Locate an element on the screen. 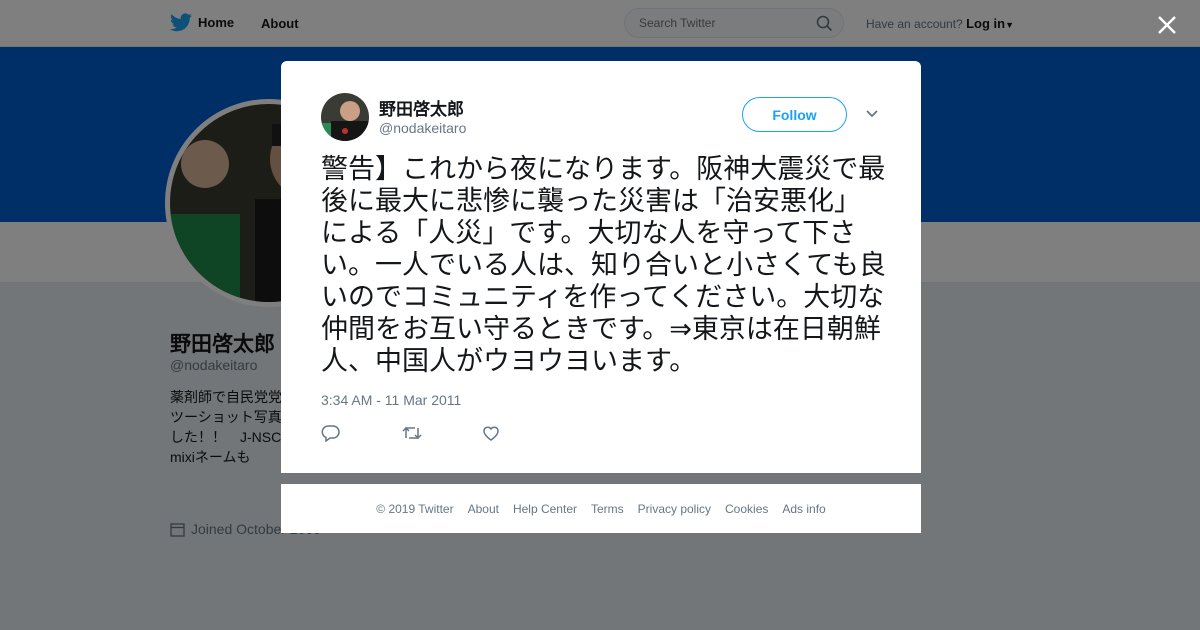  author-photo-icon is located at coordinates (345, 117).